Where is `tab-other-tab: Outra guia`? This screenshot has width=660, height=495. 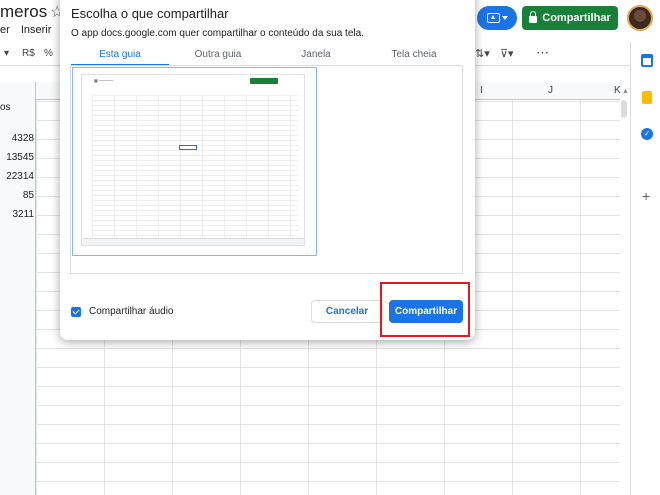
tab-other-tab: Outra guia is located at coordinates (218, 57).